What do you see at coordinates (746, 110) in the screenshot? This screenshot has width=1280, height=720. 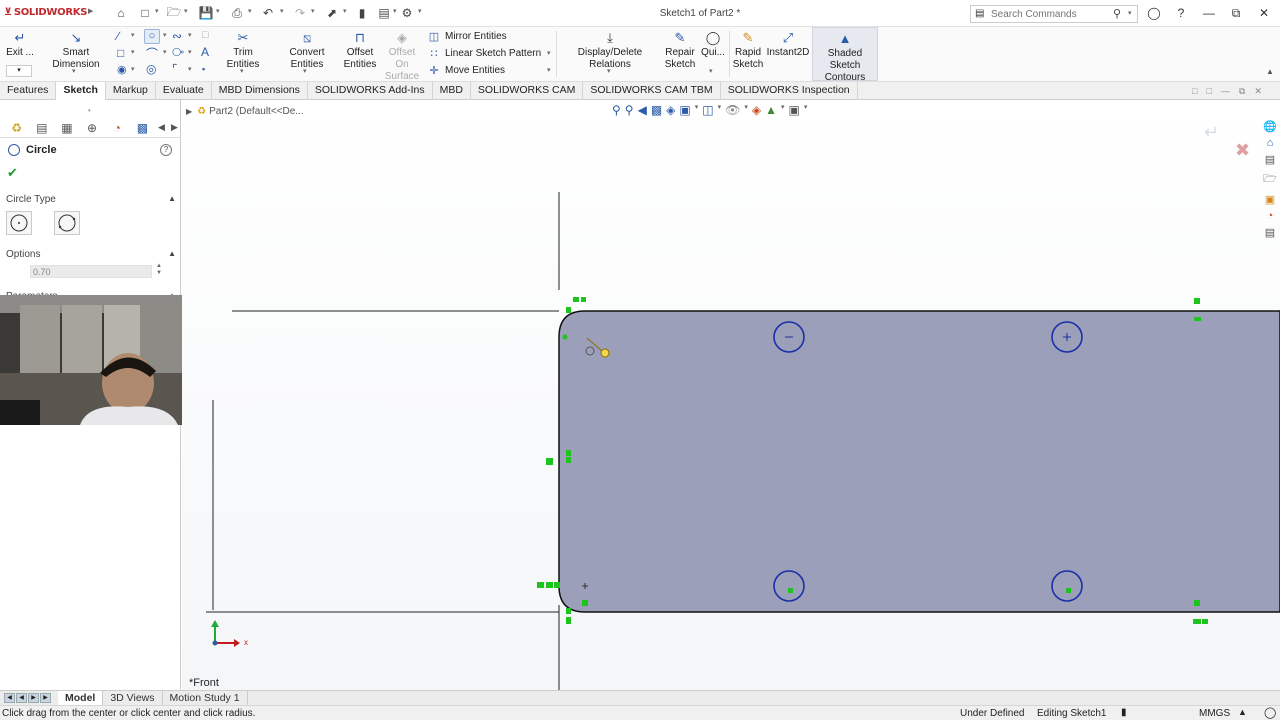 I see `hide-show-dropdown-icon: ▾` at bounding box center [746, 110].